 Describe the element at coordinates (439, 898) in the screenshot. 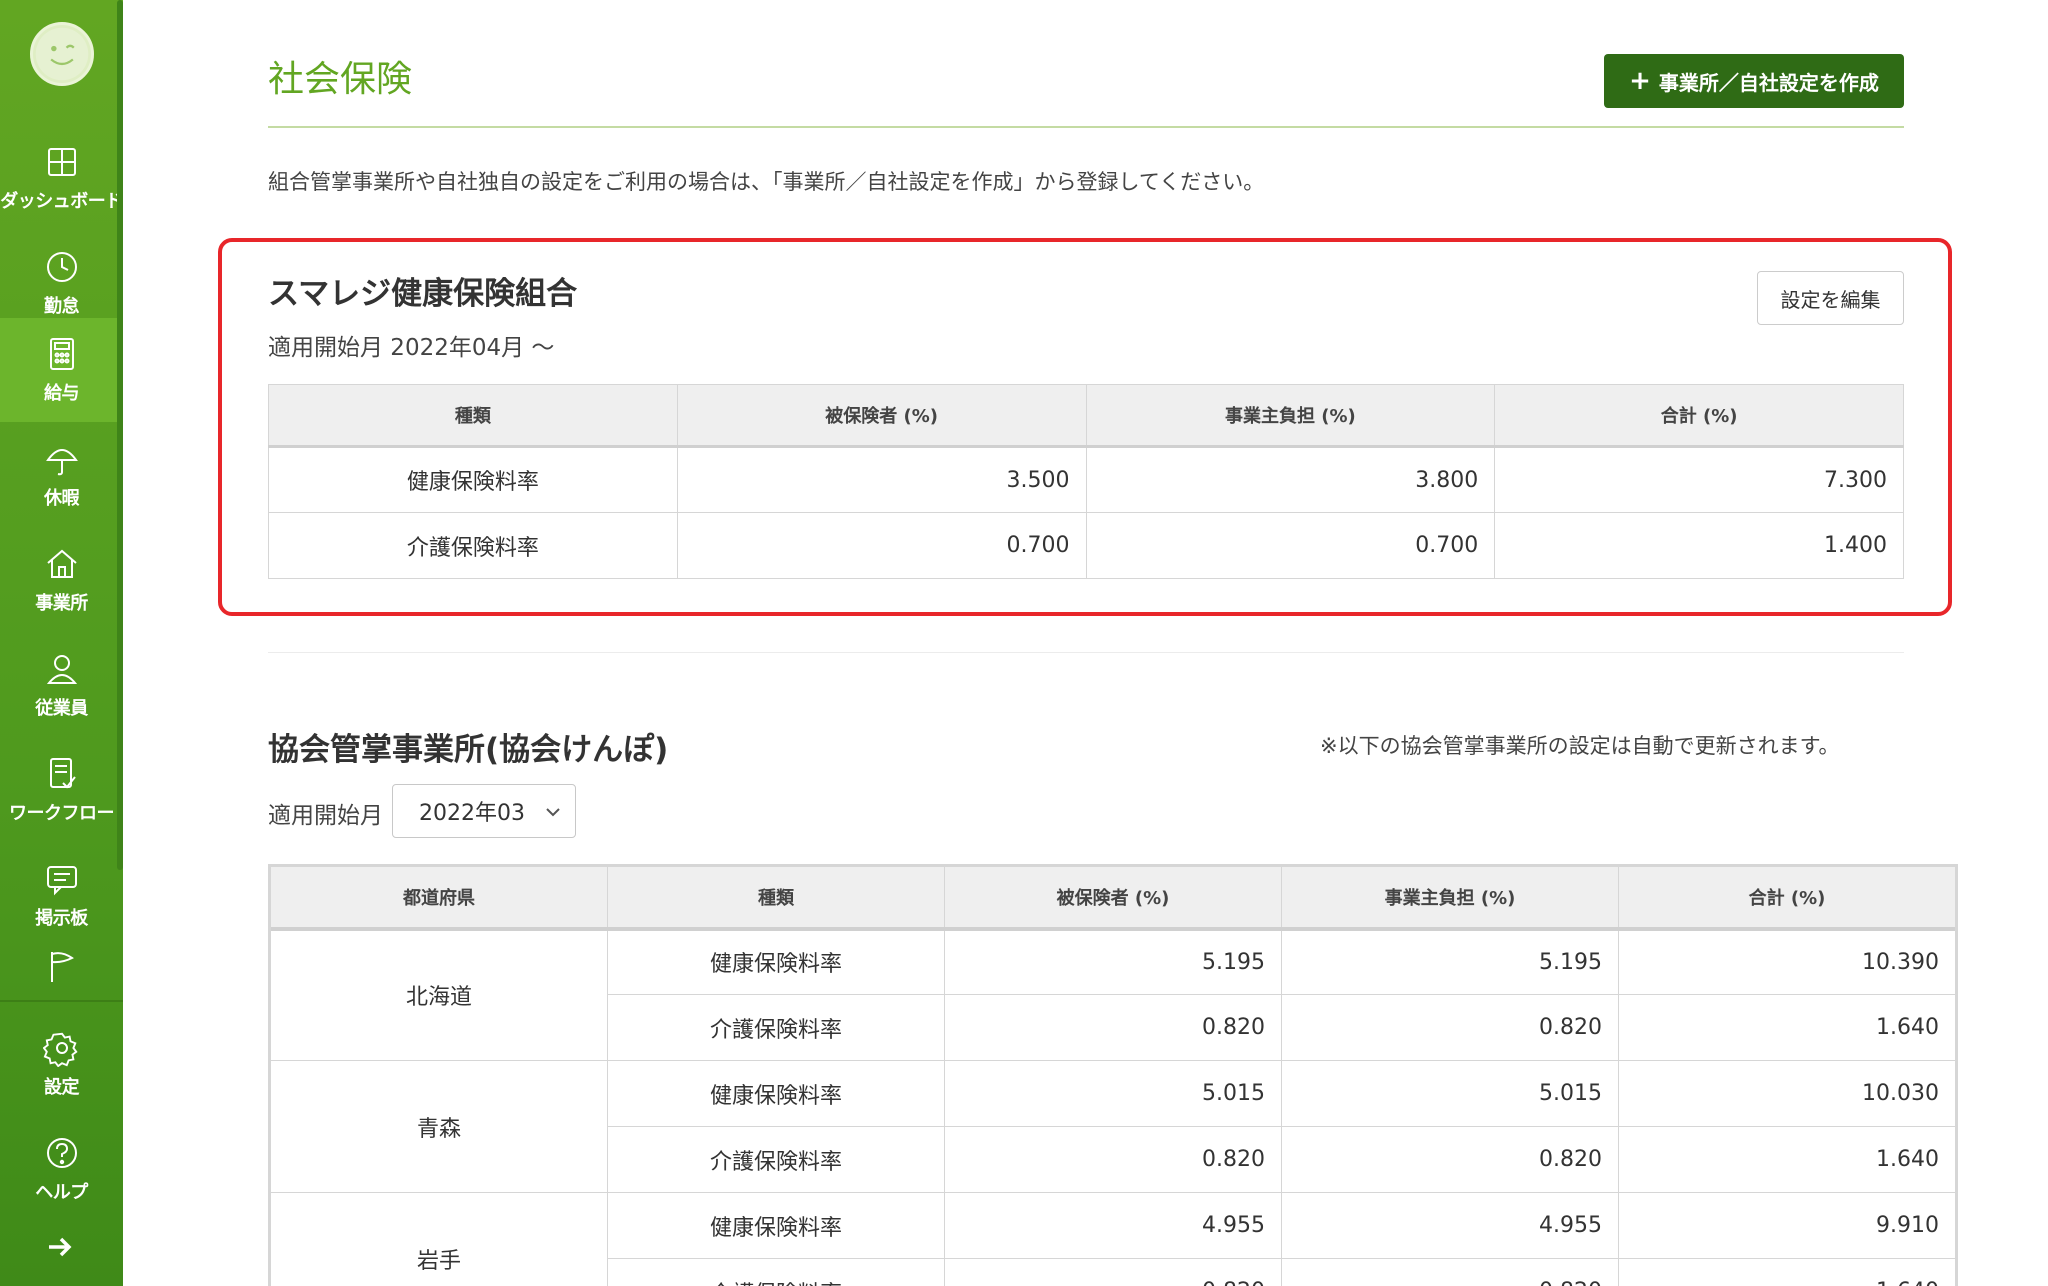

I see `column-header: 都道府県` at that location.